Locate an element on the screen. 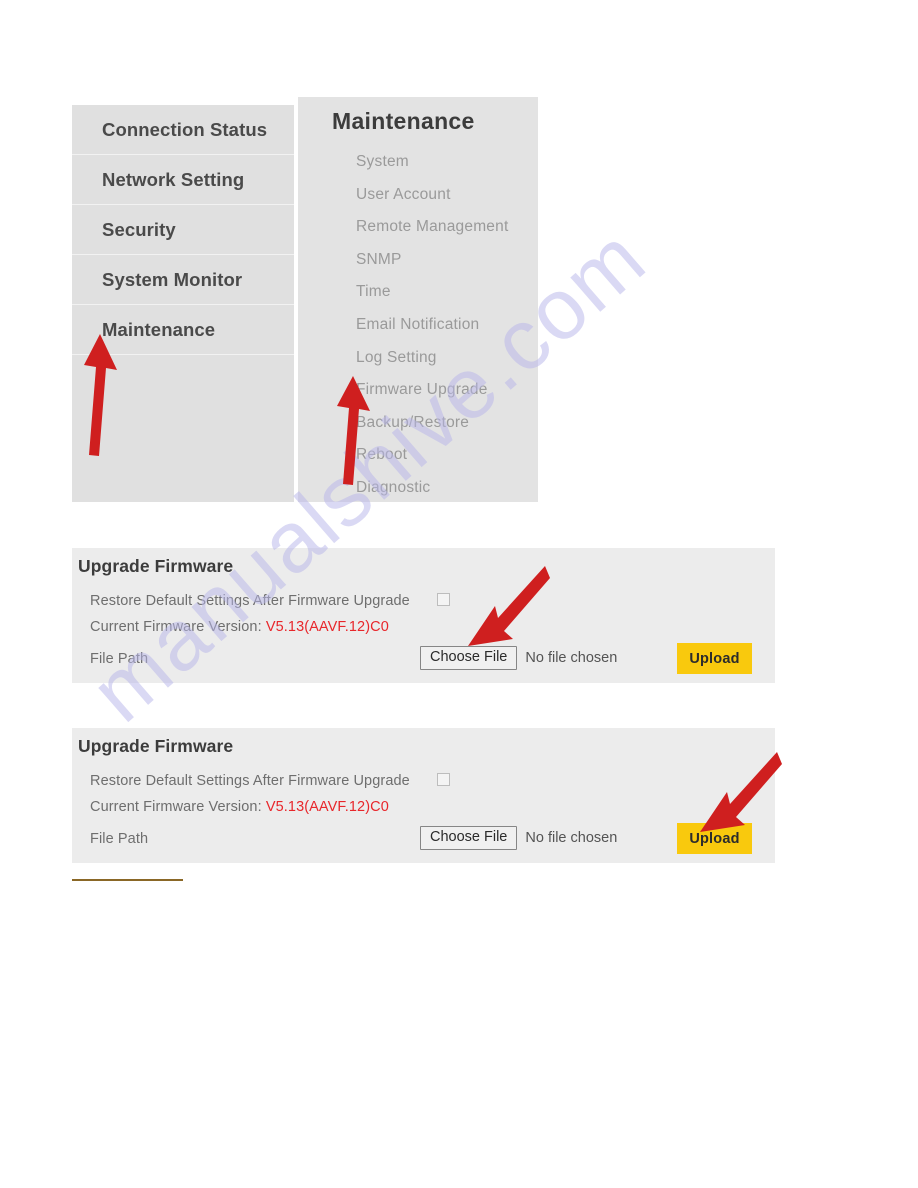  sidebar-empty-area is located at coordinates (183, 428).